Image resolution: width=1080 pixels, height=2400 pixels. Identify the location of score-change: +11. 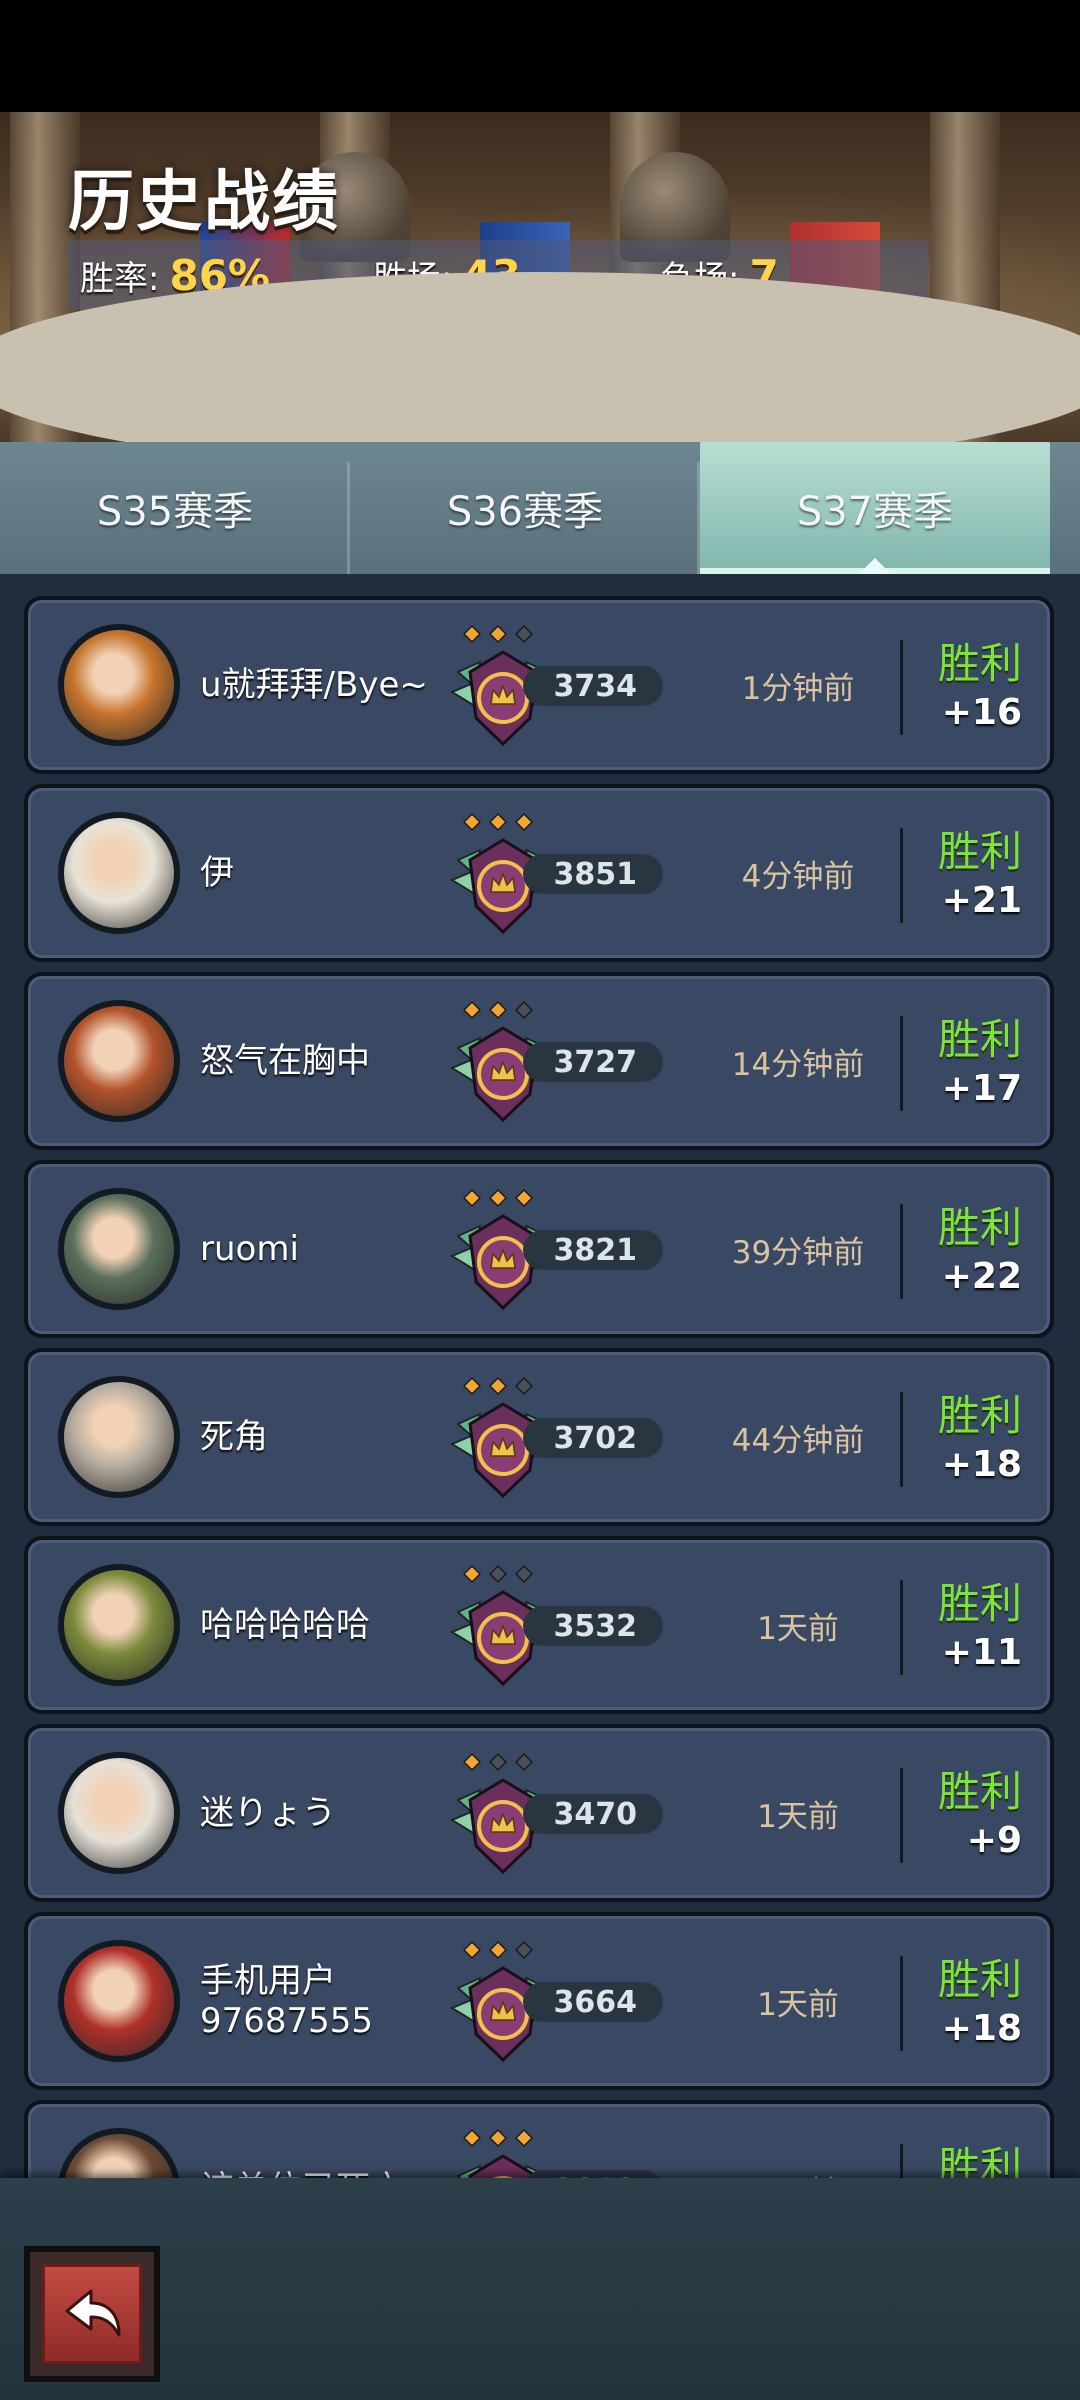
(981, 1652).